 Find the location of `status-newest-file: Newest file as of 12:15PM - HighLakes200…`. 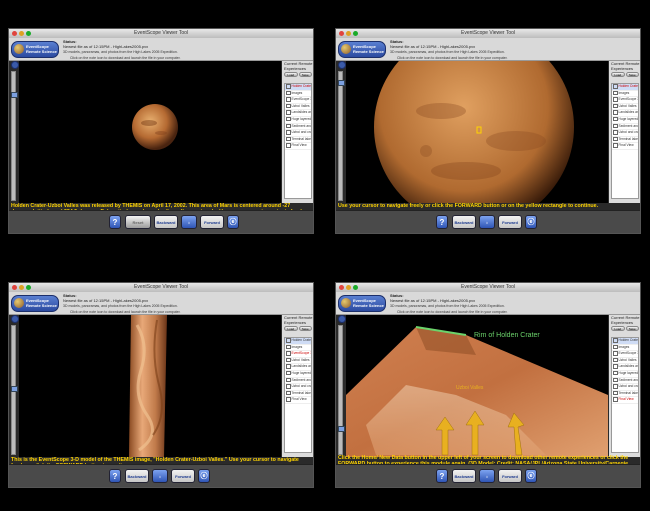

status-newest-file: Newest file as of 12:15PM - HighLakes200… is located at coordinates (106, 300).